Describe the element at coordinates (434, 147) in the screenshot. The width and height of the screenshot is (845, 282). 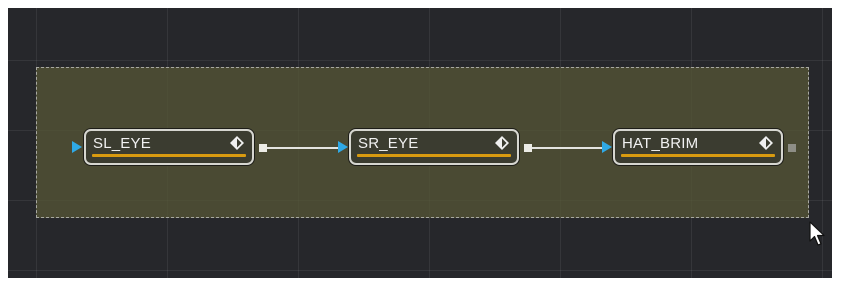
I see `node-sr-eye: SR_EYE` at that location.